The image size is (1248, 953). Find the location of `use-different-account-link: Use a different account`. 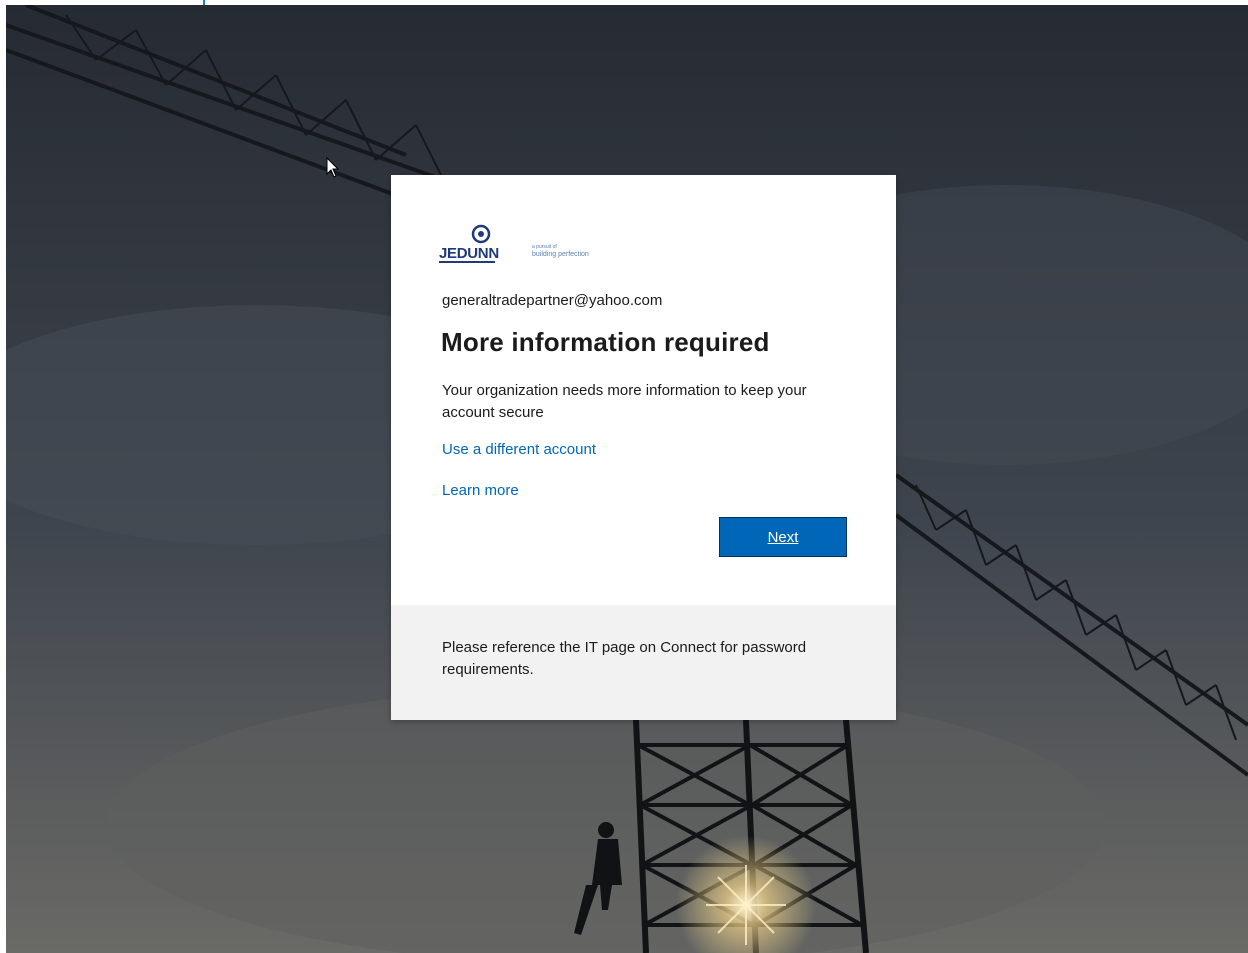

use-different-account-link: Use a different account is located at coordinates (519, 449).